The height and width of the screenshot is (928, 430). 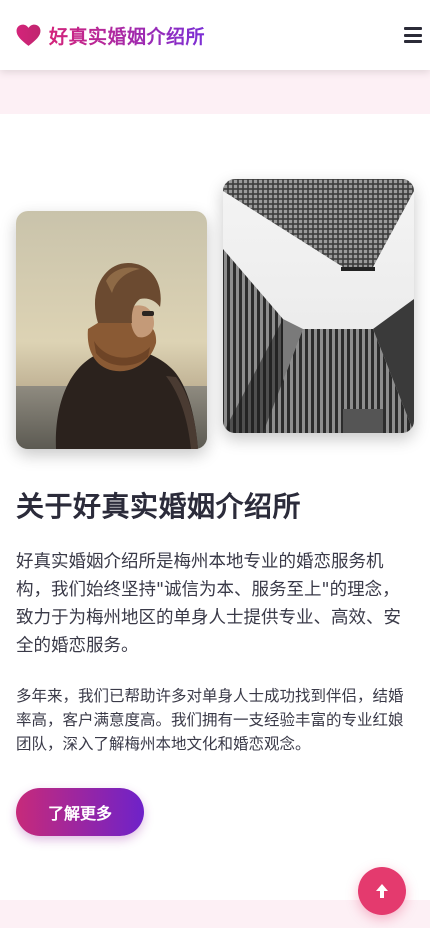 What do you see at coordinates (159, 506) in the screenshot?
I see `about-title: 关于好真实婚姻介绍所` at bounding box center [159, 506].